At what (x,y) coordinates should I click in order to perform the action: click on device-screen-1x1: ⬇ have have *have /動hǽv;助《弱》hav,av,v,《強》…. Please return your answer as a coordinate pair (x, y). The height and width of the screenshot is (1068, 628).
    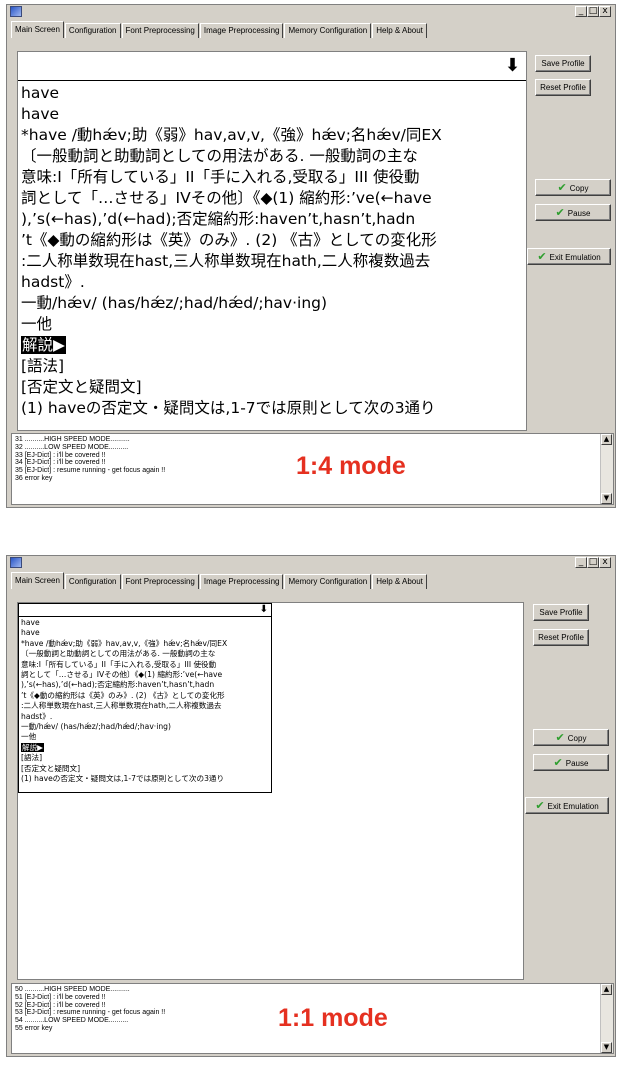
    Looking at the image, I should click on (145, 698).